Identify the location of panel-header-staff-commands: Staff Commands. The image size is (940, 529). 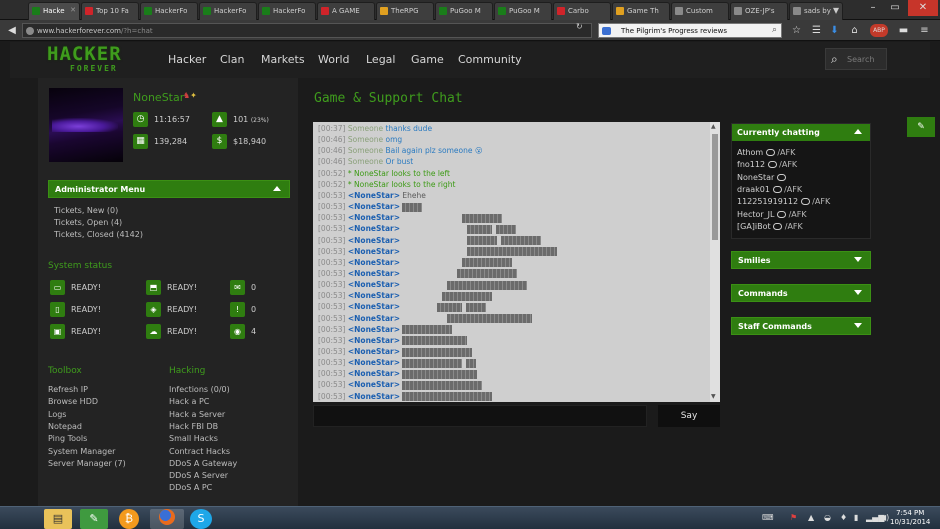
(801, 326).